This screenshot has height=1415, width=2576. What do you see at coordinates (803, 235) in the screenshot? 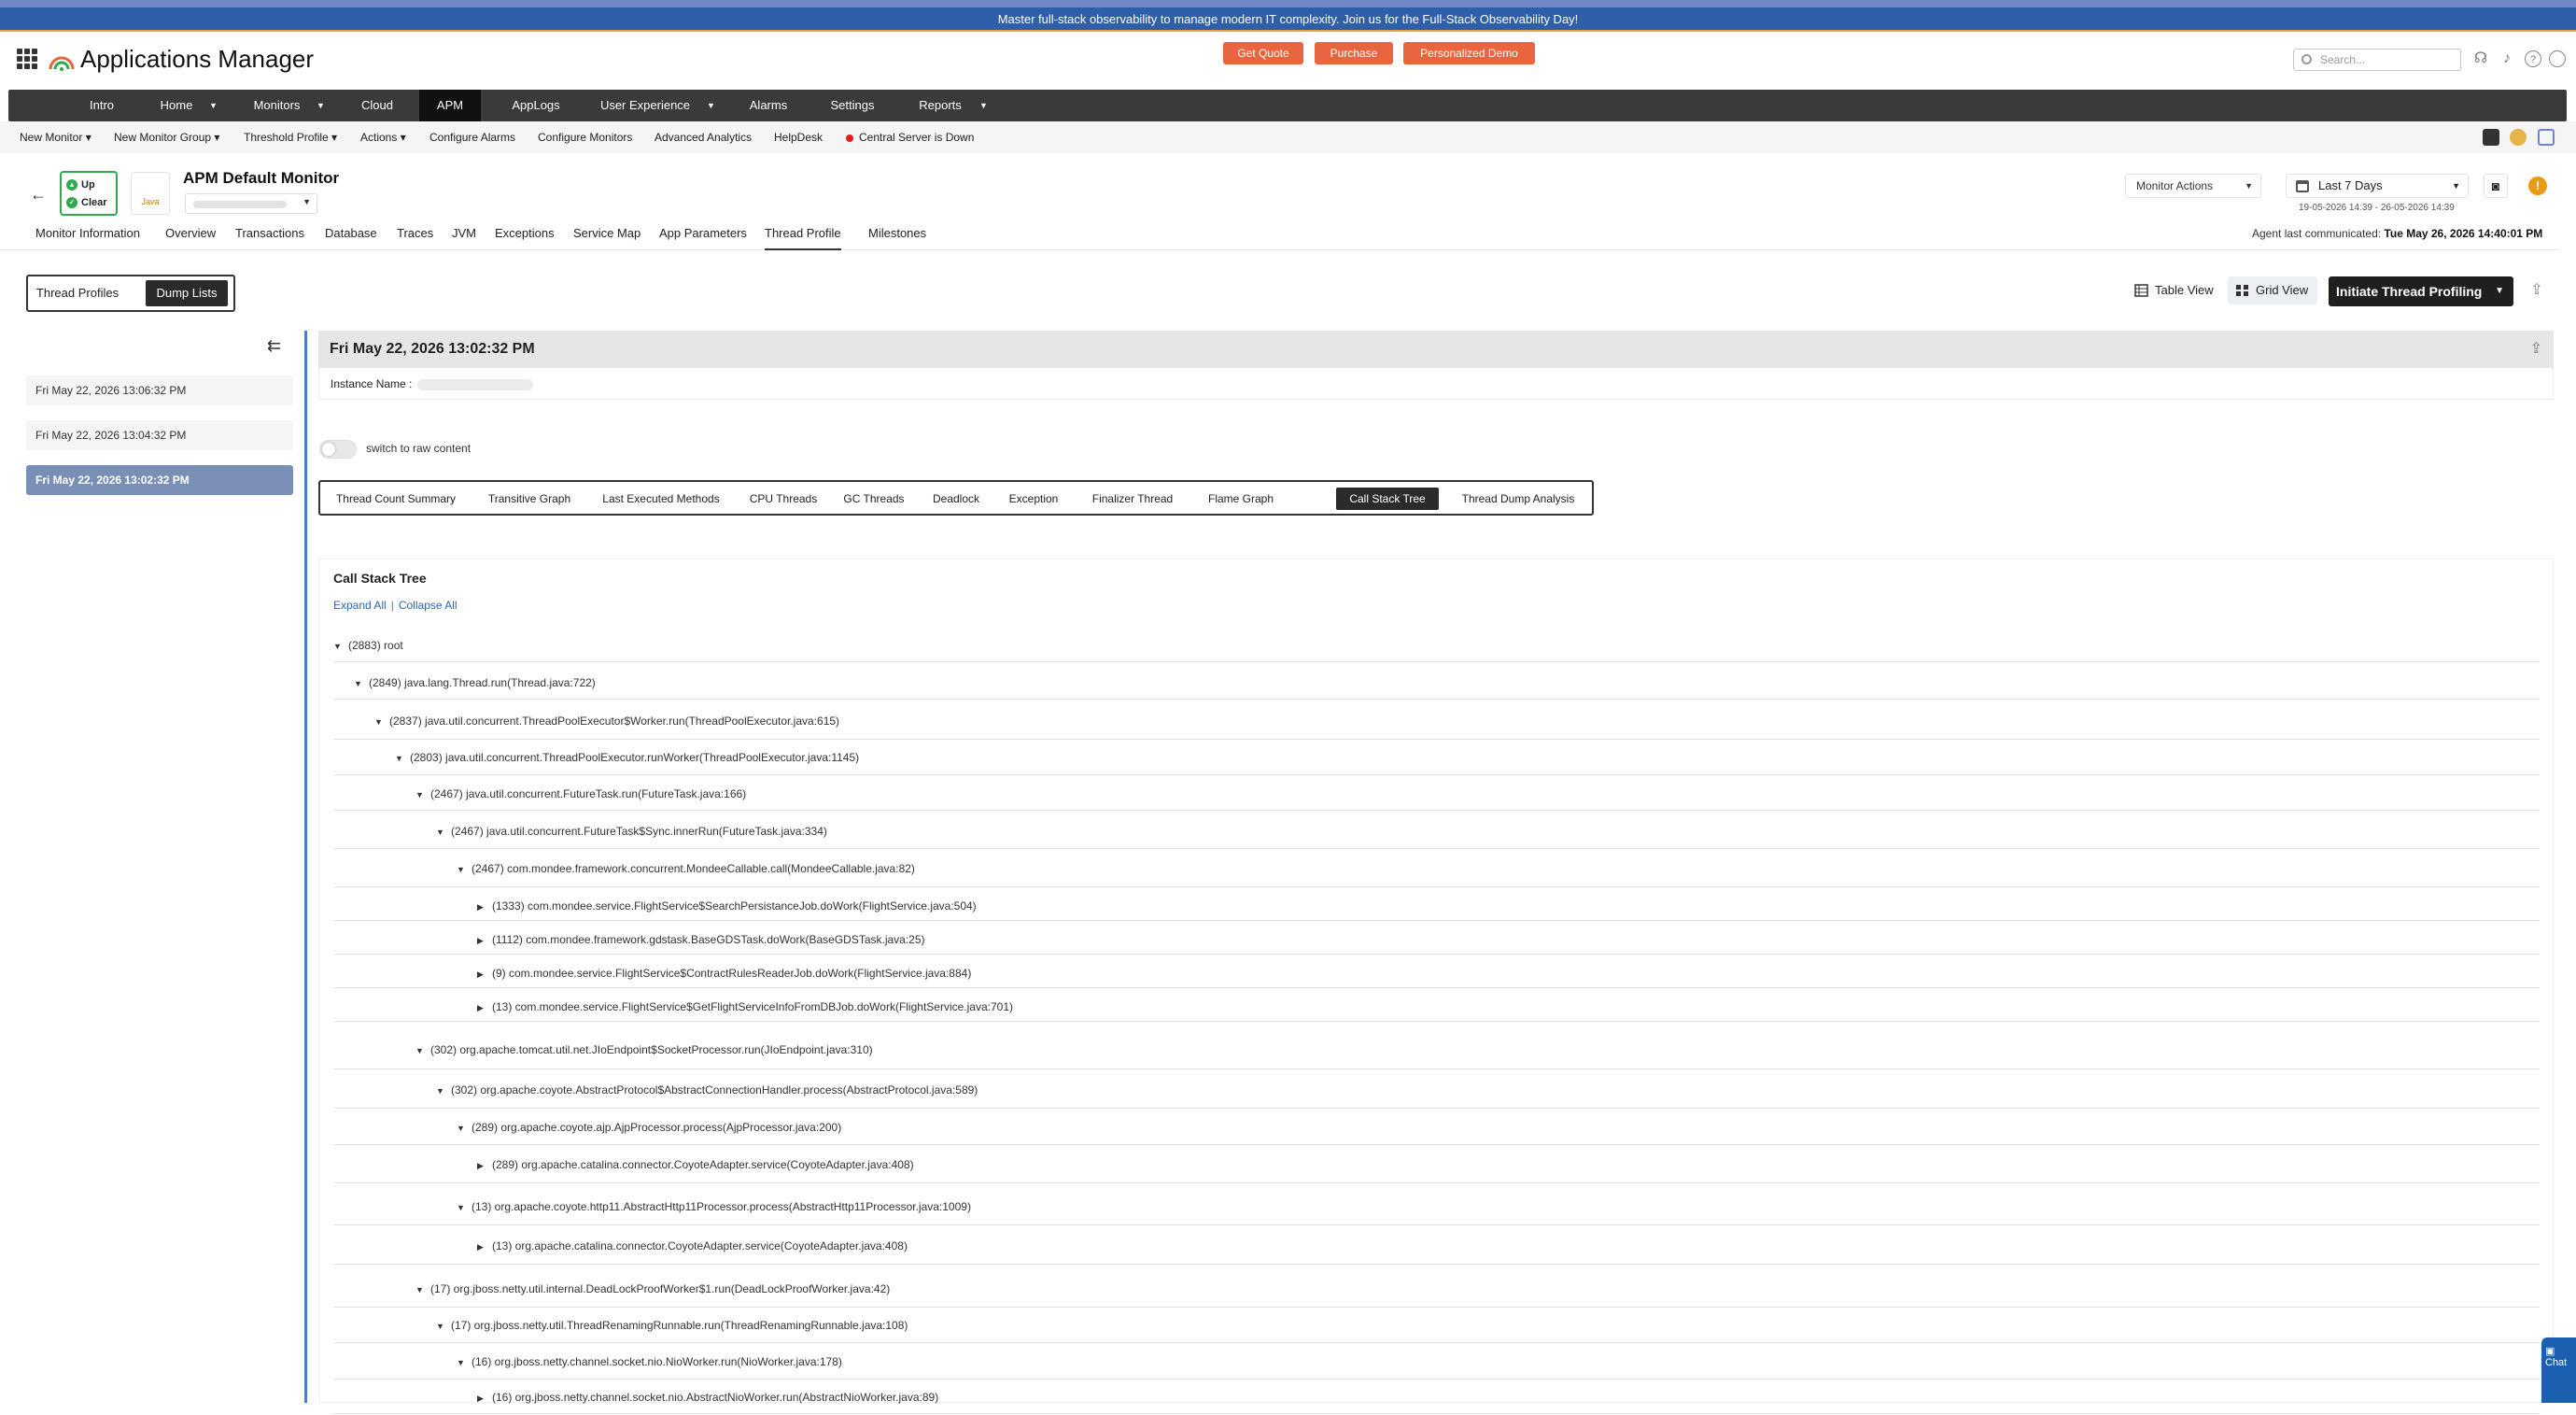
I see `tab-thread-profile: Thread Profile` at bounding box center [803, 235].